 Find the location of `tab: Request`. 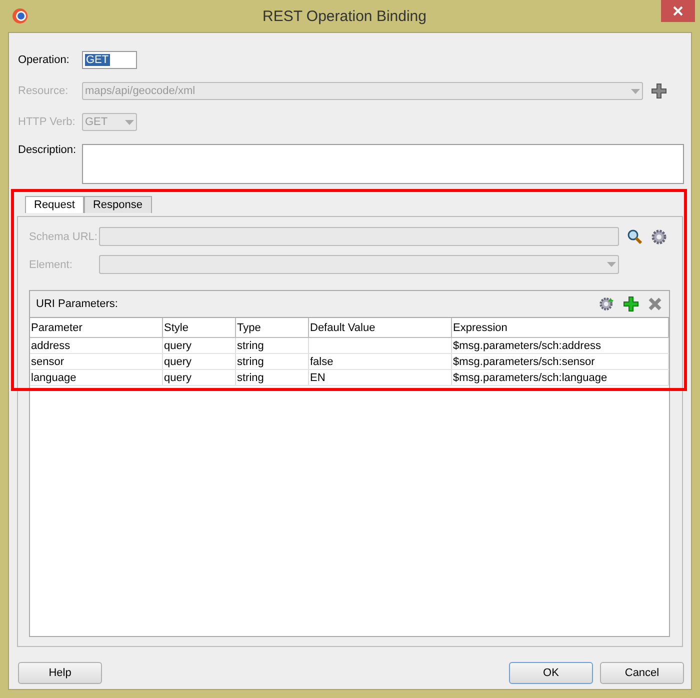

tab: Request is located at coordinates (54, 204).